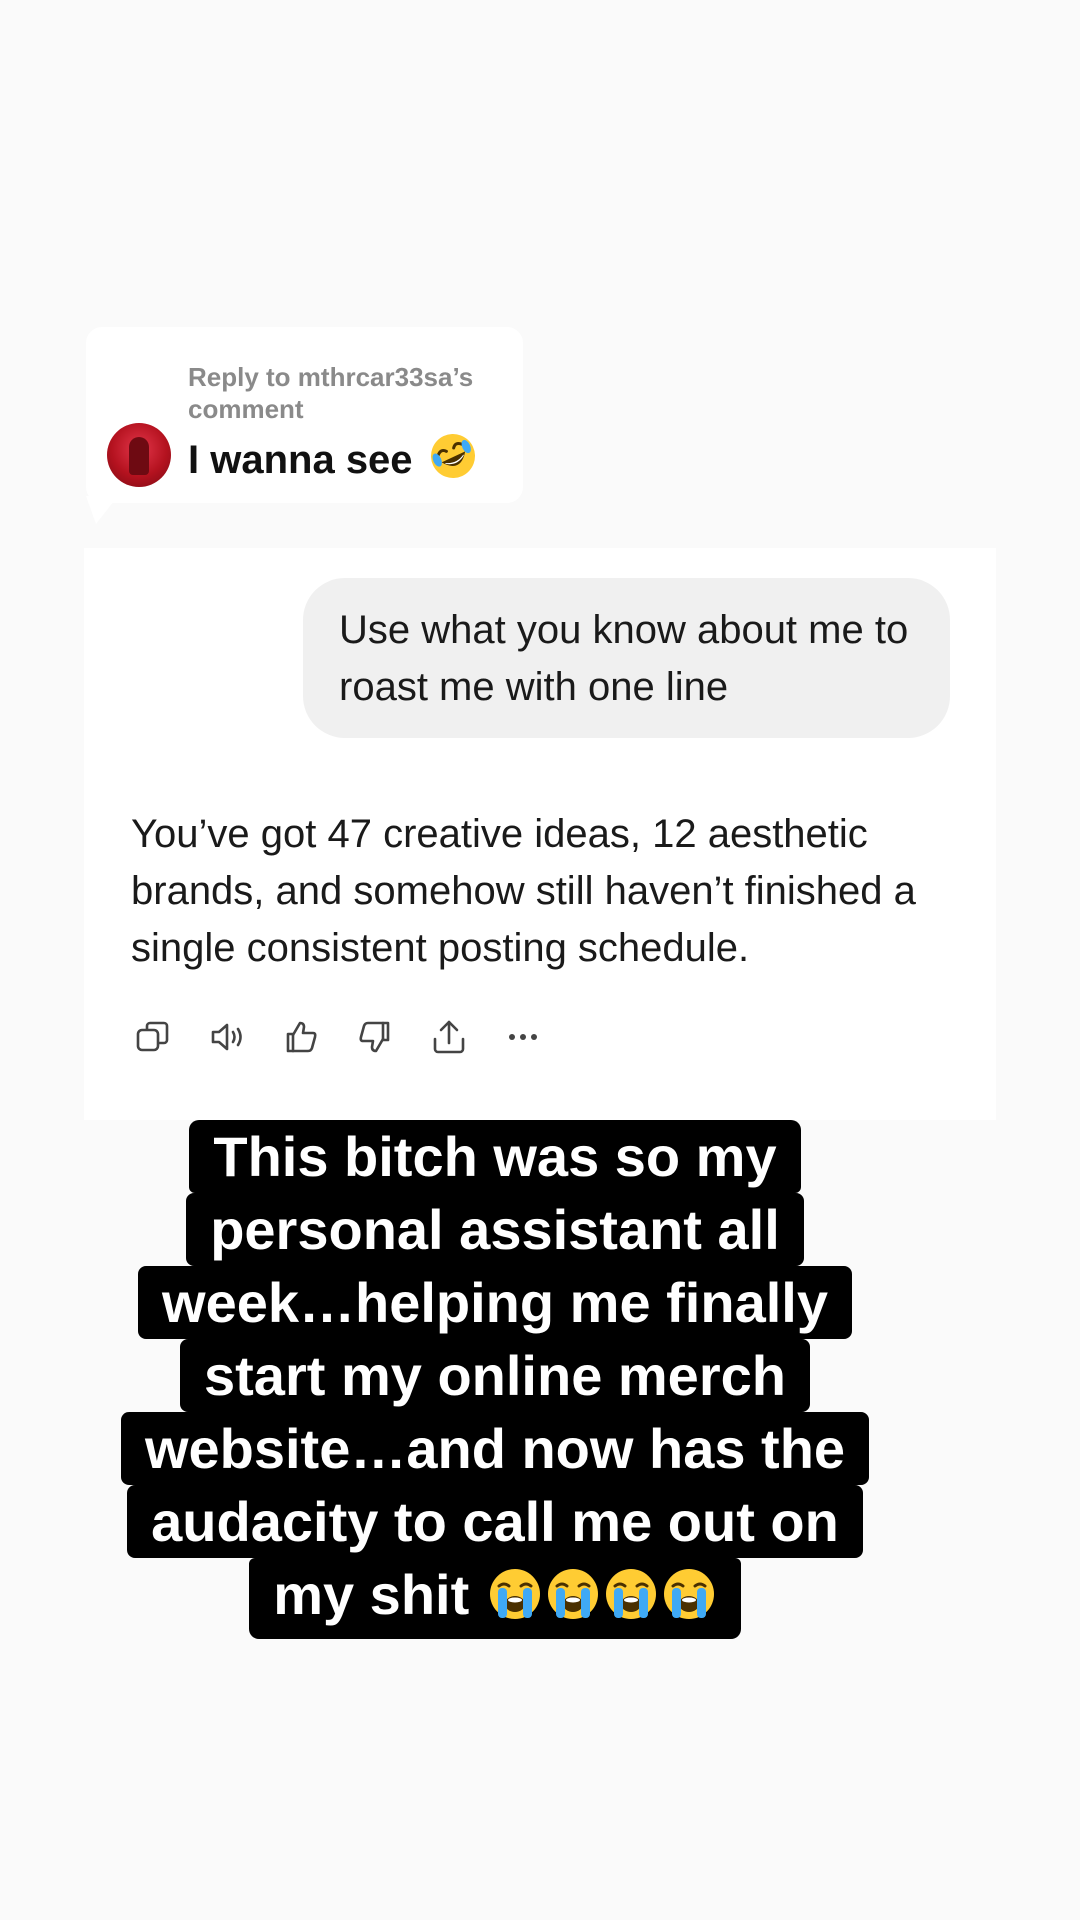 The image size is (1080, 1920). I want to click on more-icon, so click(523, 1037).